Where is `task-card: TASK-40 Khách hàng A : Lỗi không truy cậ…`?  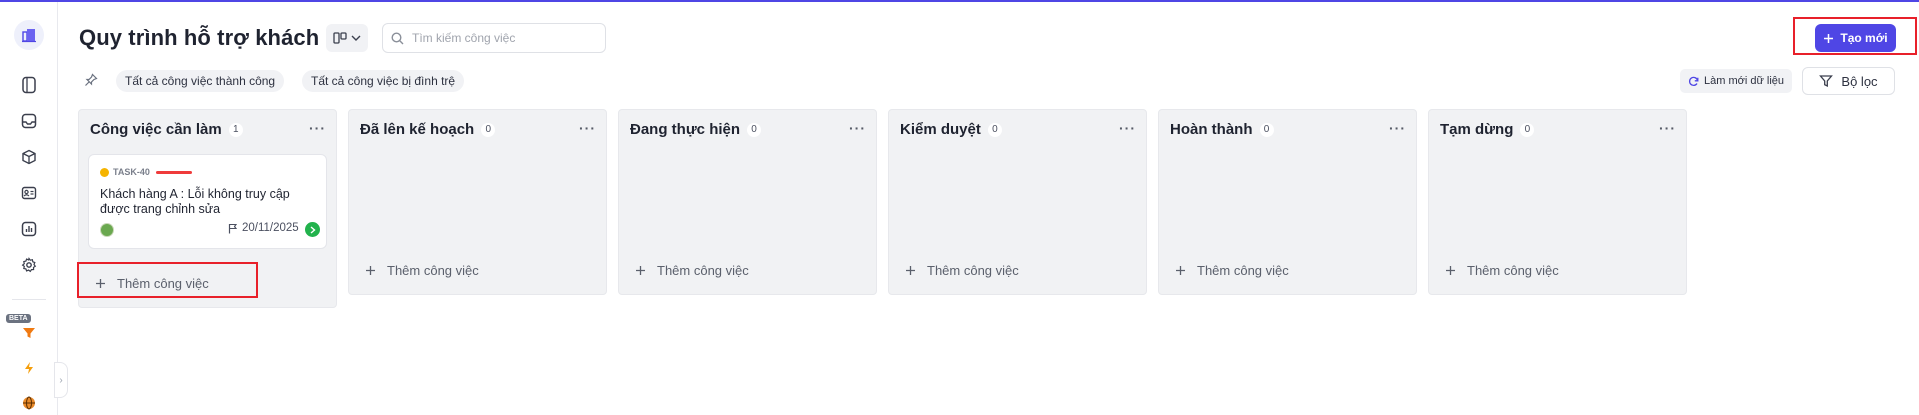
task-card: TASK-40 Khách hàng A : Lỗi không truy cậ… is located at coordinates (207, 201).